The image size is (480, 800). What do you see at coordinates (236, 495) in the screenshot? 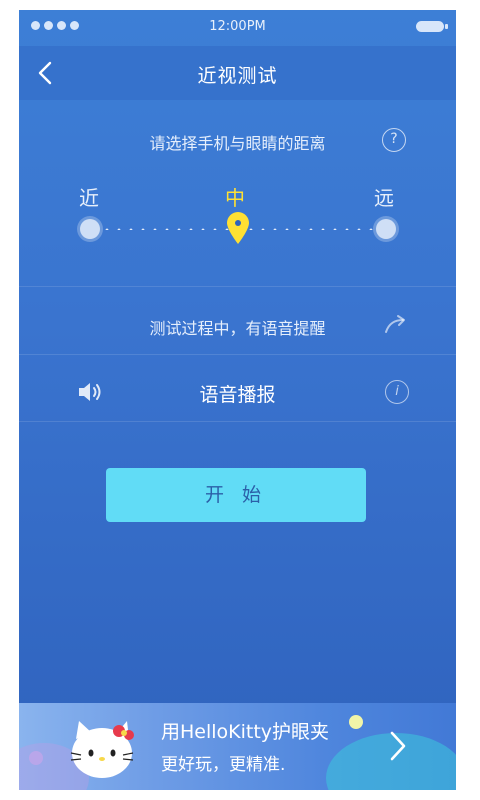
I see `start-button: 开 始` at bounding box center [236, 495].